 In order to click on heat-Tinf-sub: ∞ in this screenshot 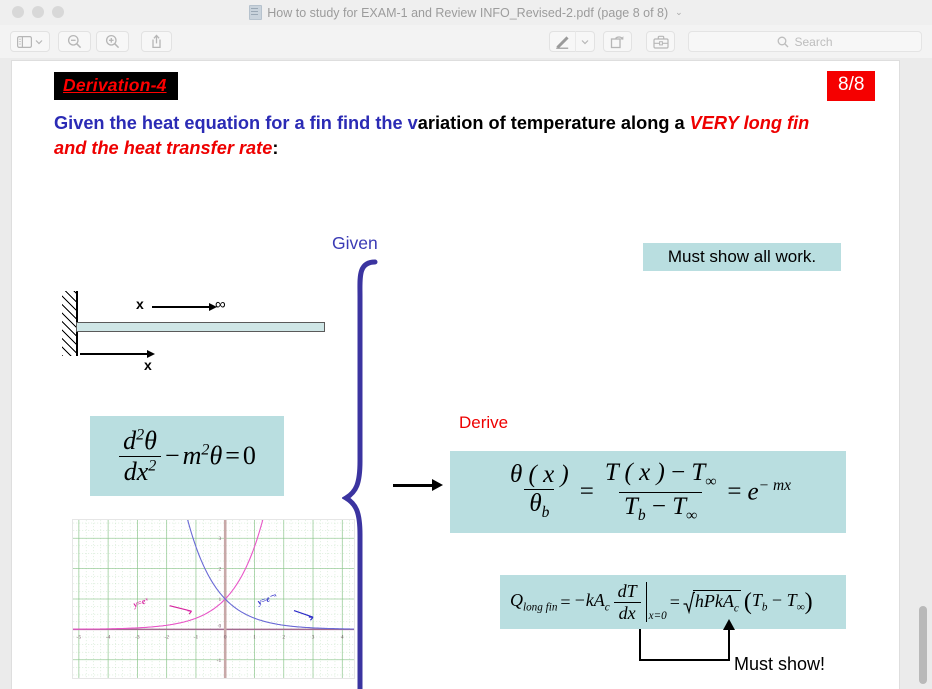, I will do `click(800, 607)`.